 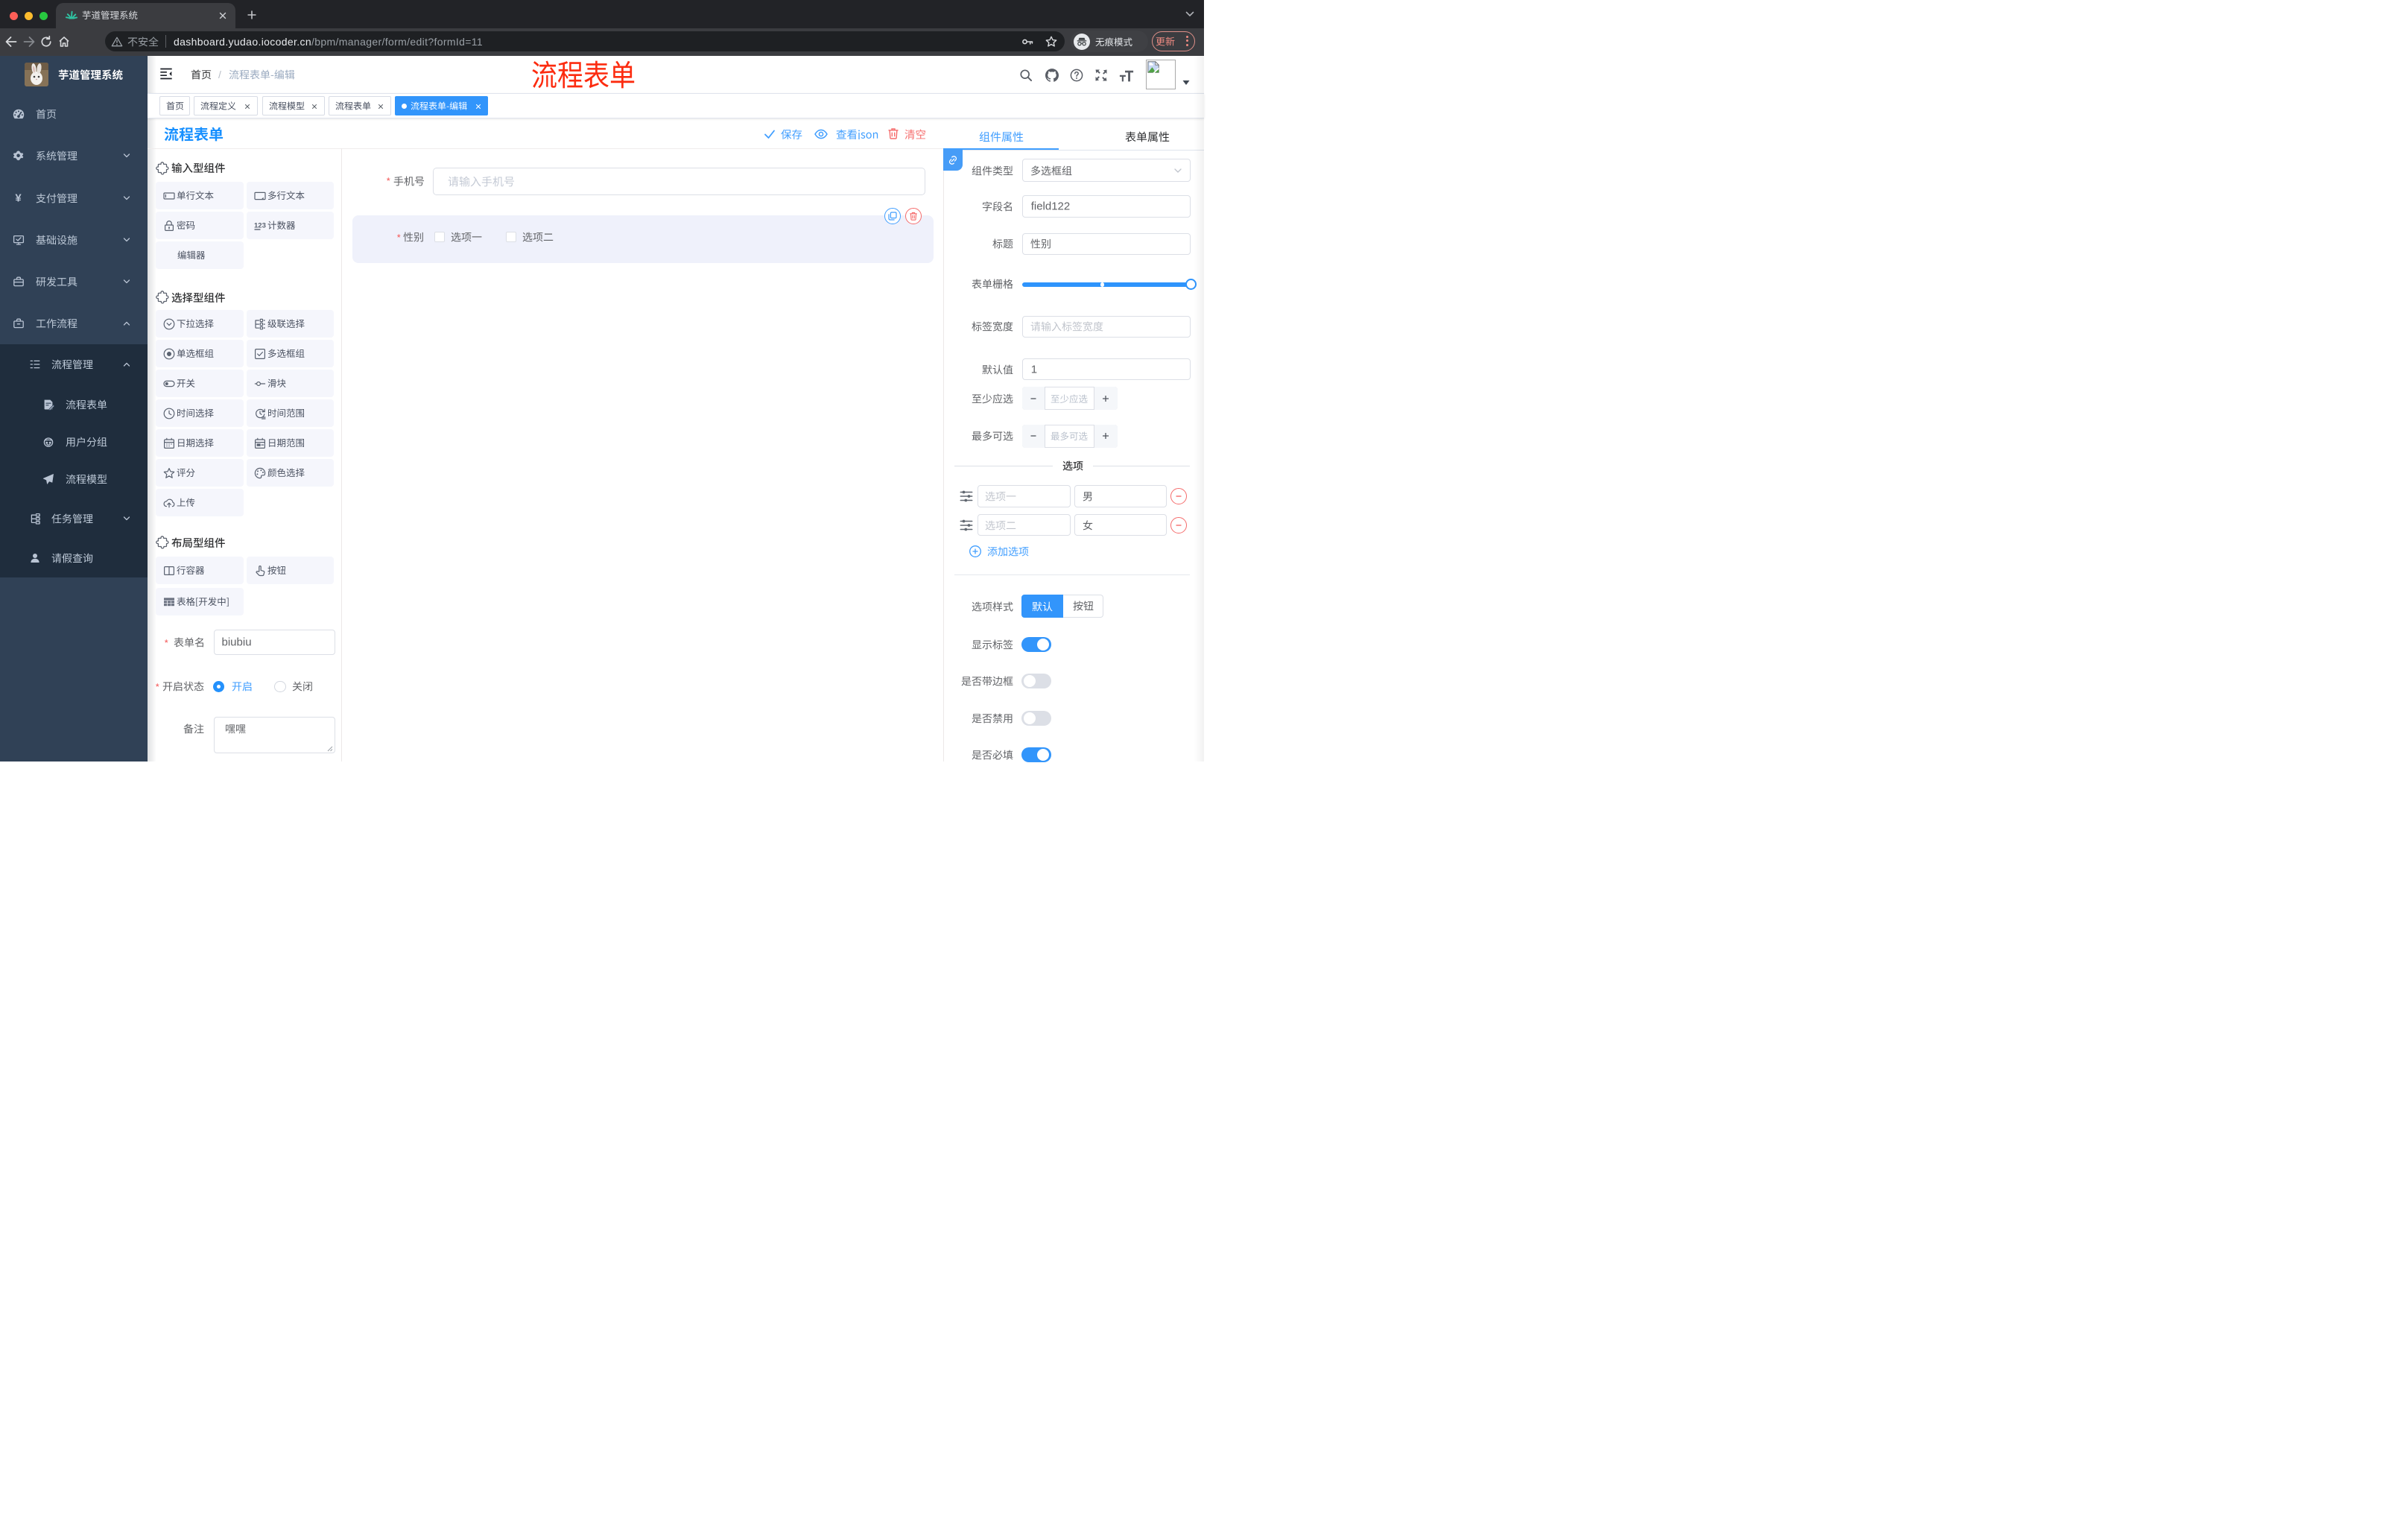 I want to click on svg-text: 123, so click(x=260, y=225).